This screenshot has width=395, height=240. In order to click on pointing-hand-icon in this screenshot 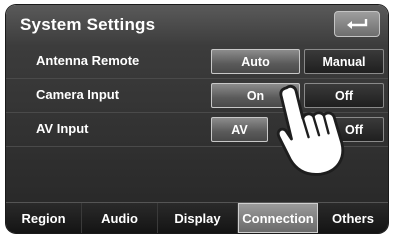, I will do `click(310, 130)`.